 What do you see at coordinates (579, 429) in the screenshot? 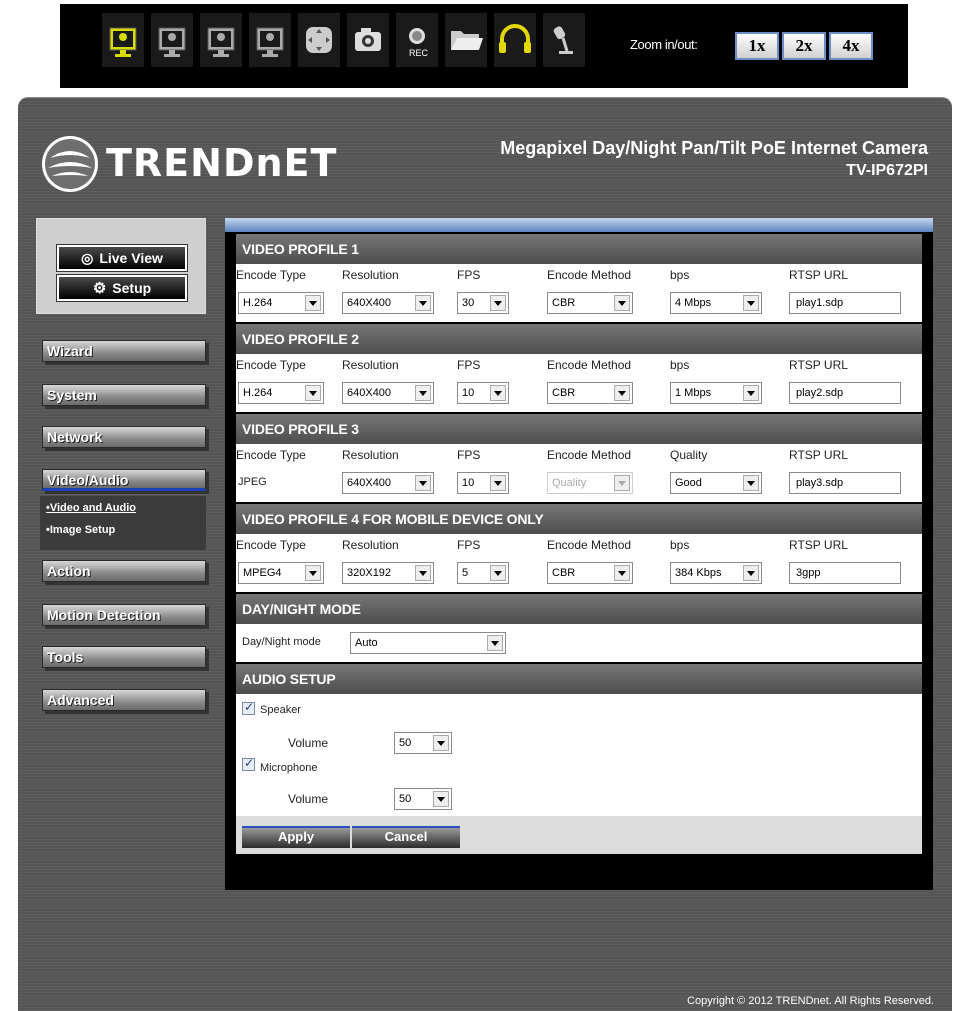
I see `section-title: VIDEO PROFILE 3` at bounding box center [579, 429].